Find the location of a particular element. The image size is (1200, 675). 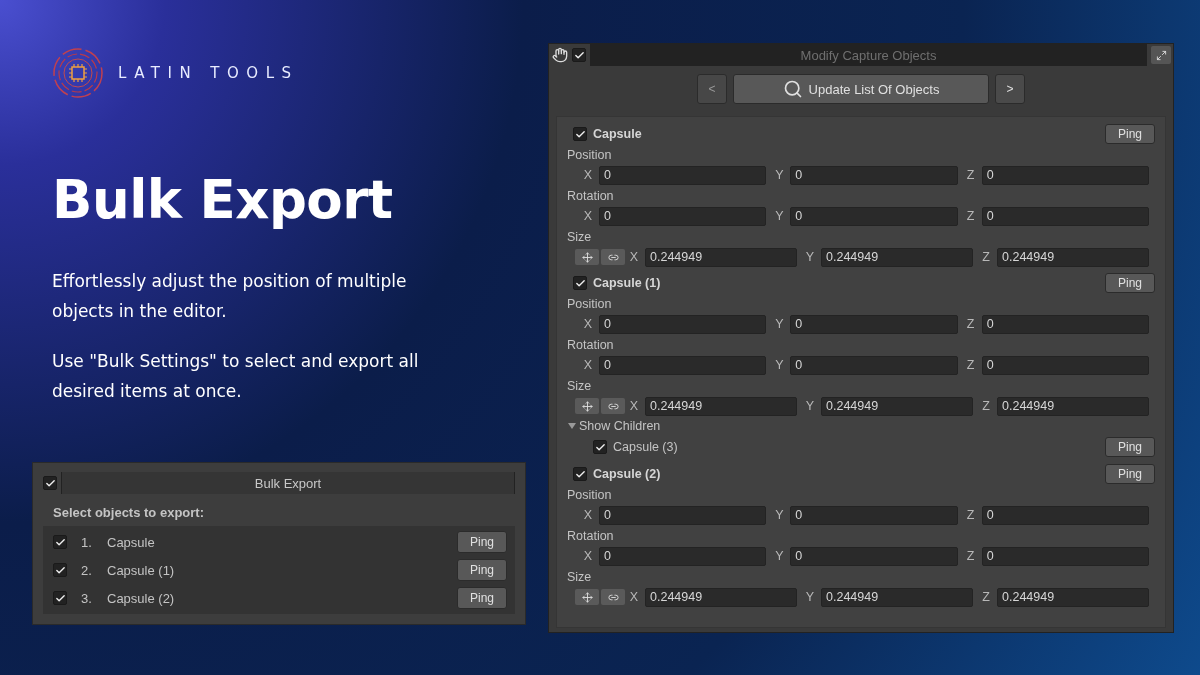

item-number: 3. is located at coordinates (87, 598).